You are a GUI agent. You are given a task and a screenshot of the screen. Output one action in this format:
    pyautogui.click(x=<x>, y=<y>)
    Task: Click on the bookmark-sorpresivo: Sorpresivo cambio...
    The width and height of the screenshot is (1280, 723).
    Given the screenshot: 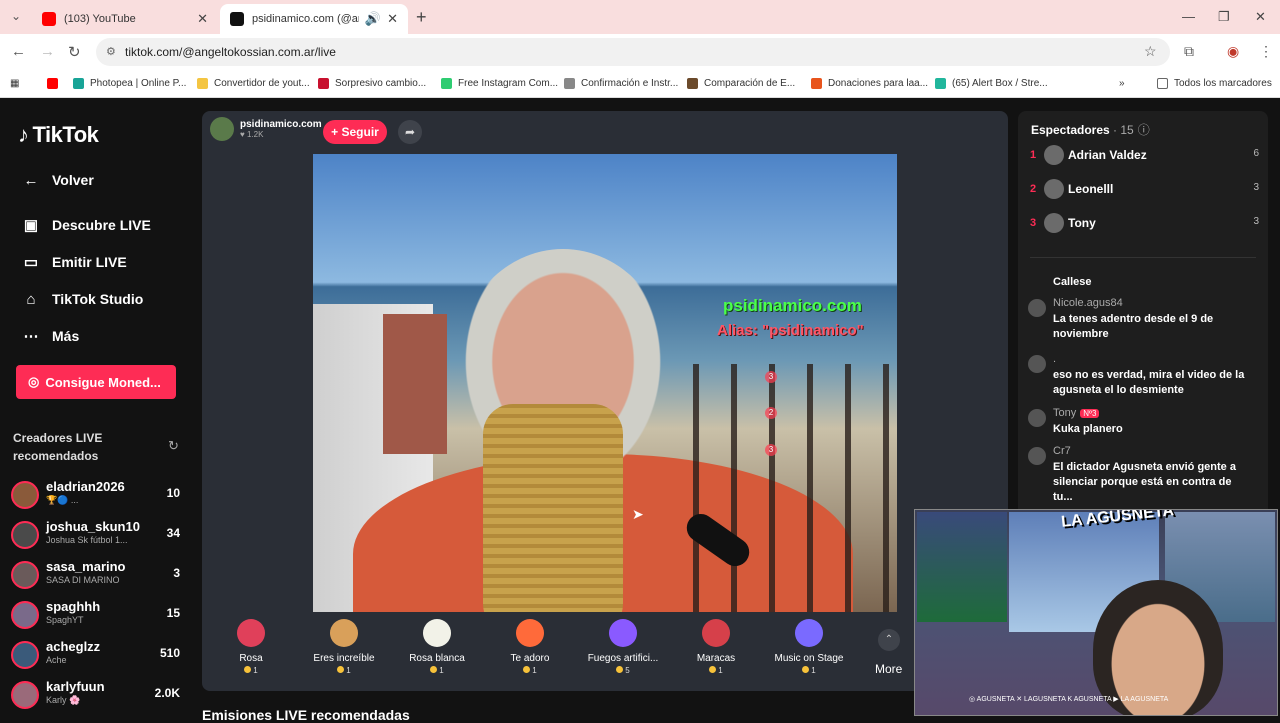 What is the action you would take?
    pyautogui.click(x=372, y=83)
    